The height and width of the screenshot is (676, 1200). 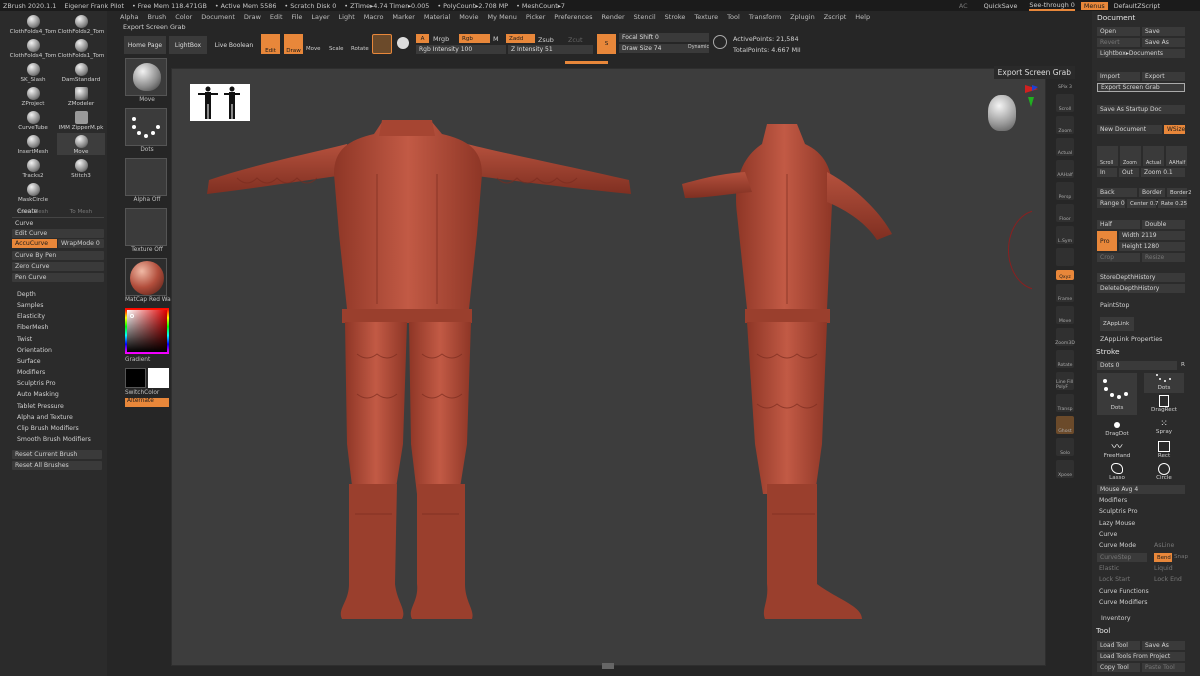 I want to click on menu-tool: Tool, so click(x=733, y=17).